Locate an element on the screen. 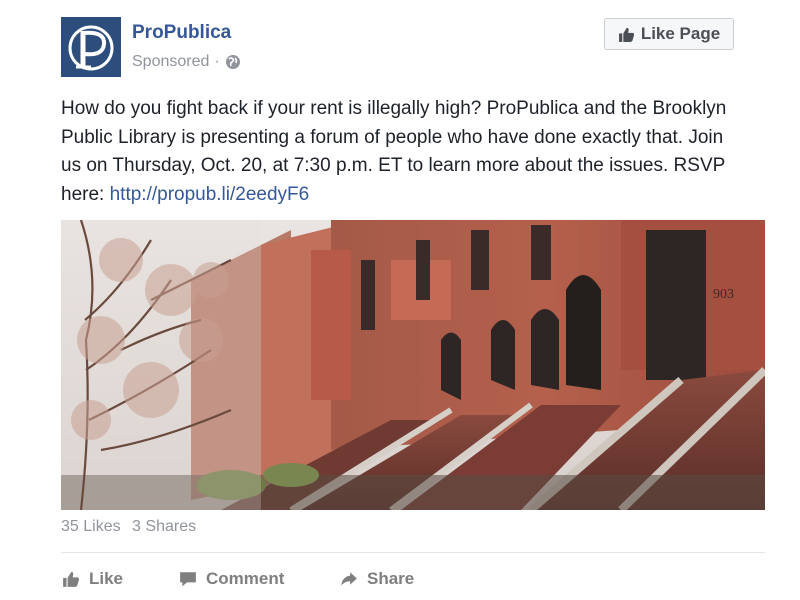 This screenshot has width=800, height=600. action-bar: Like Comment Share is located at coordinates (237, 579).